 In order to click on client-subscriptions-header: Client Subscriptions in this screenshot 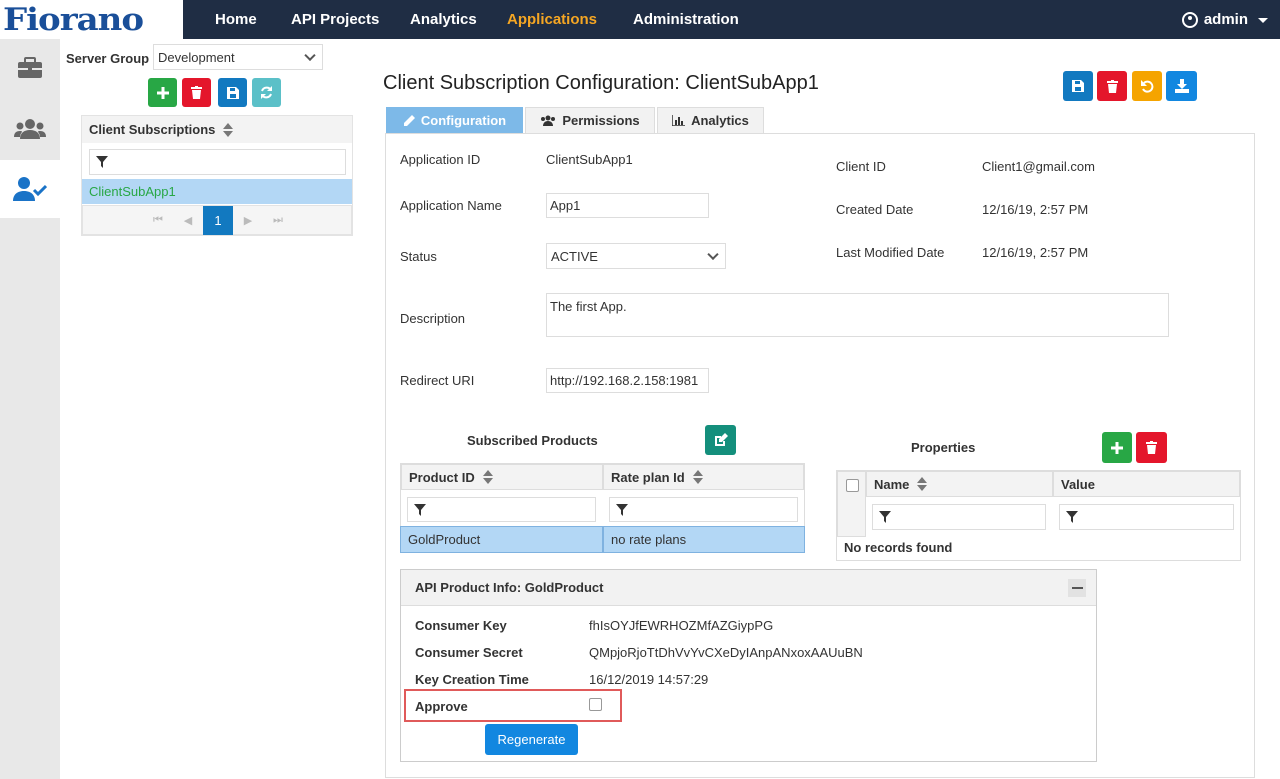, I will do `click(217, 129)`.